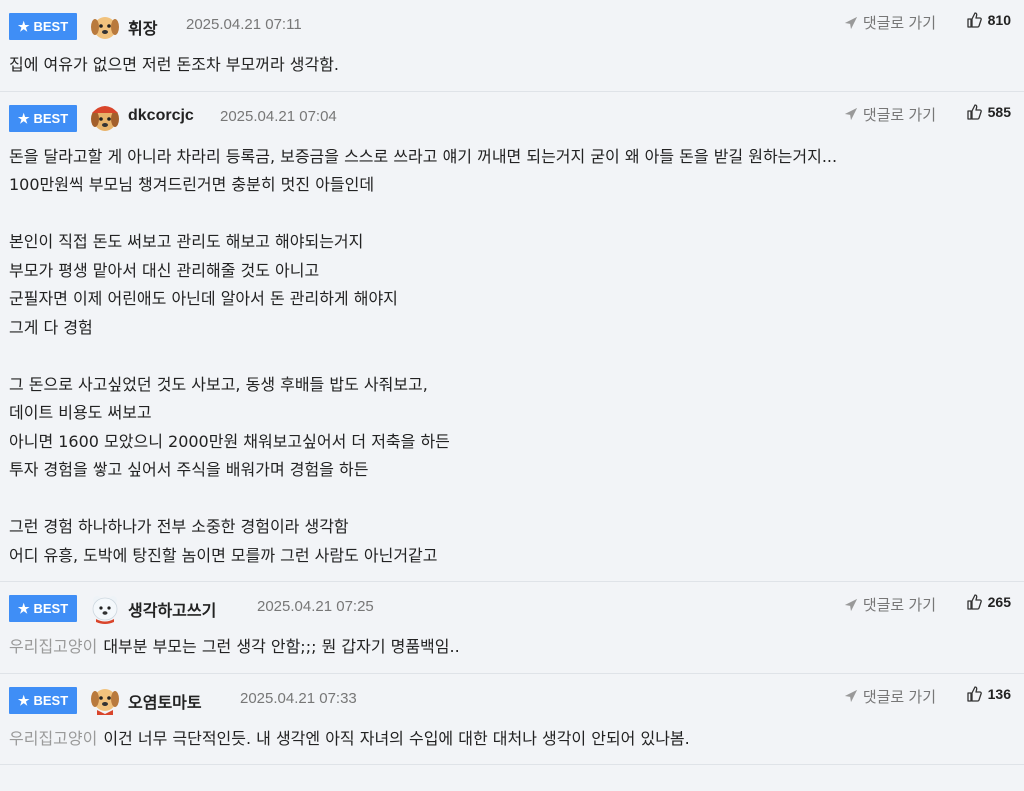 The width and height of the screenshot is (1024, 791). I want to click on comment-text: 우리집고양이 대부분 부모는 그런 생각 안함;;; 뭔 갑자기 명품백임.., so click(516, 653).